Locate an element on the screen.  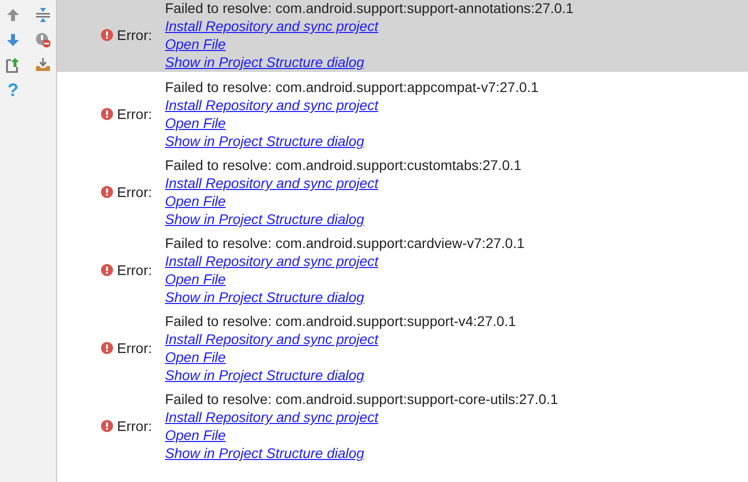
error-message: Failed to resolve: com.android.support:support-core-utils:27.0.1 is located at coordinates (361, 399).